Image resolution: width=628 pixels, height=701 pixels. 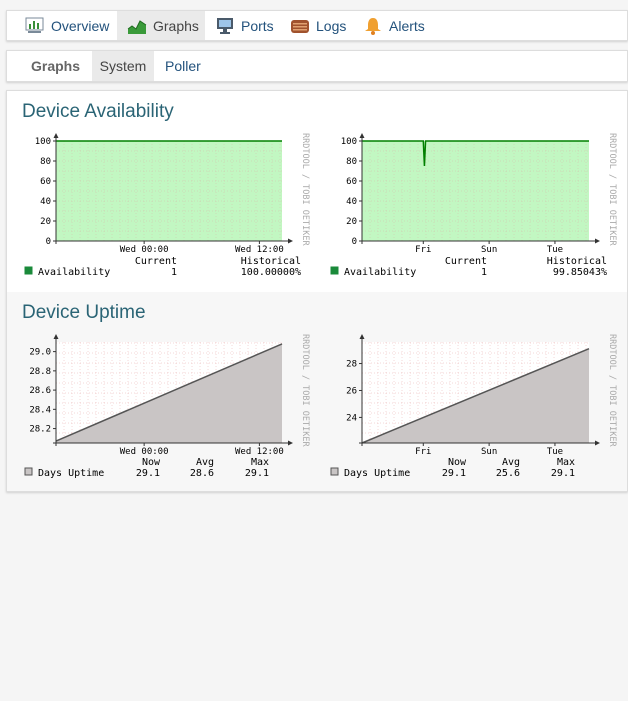 What do you see at coordinates (56, 66) in the screenshot?
I see `subnav-heading: Graphs` at bounding box center [56, 66].